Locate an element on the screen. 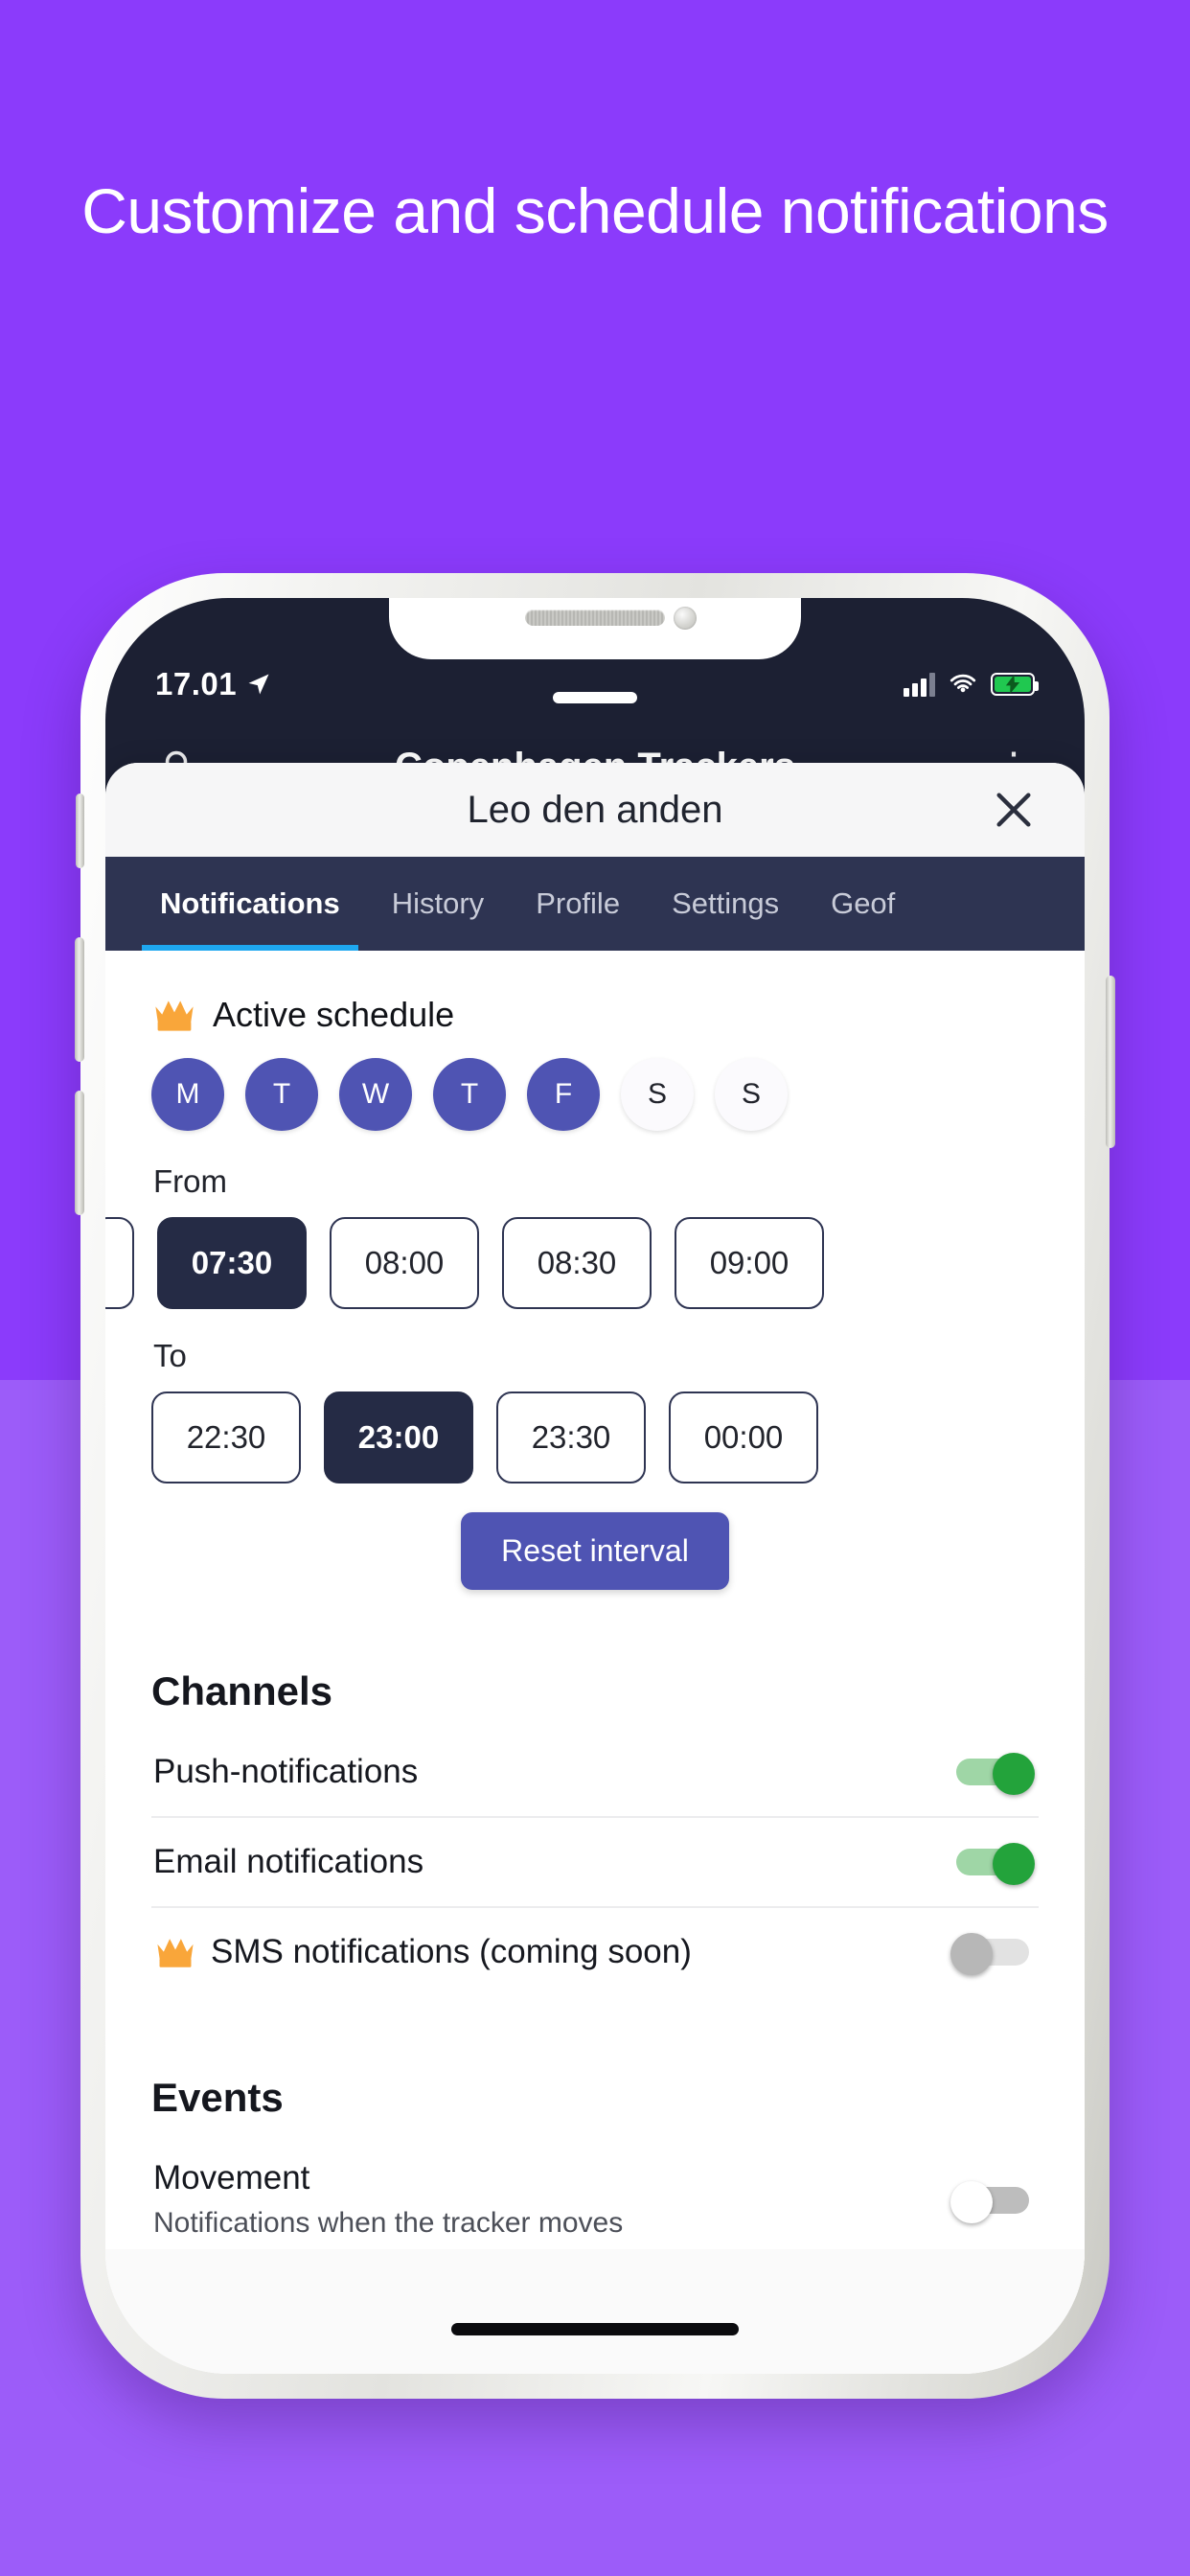 The height and width of the screenshot is (2576, 1190). sheet-header: Leo den anden is located at coordinates (595, 810).